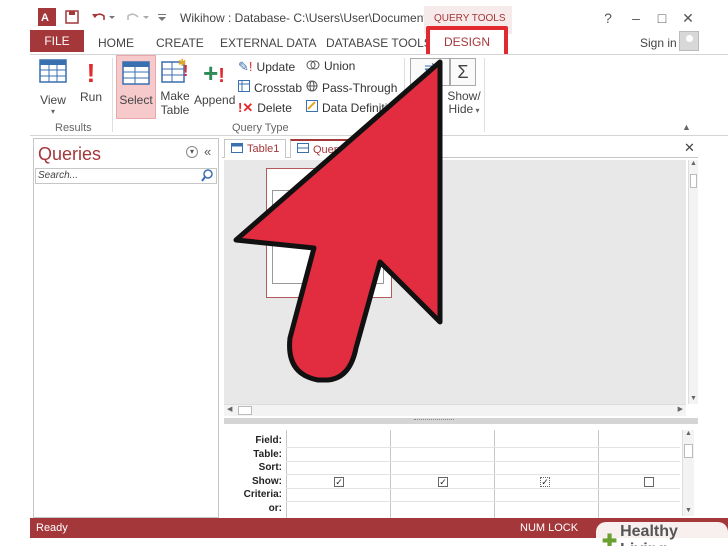  I want to click on grid-vertical-scrollbar: ▲ ▼, so click(688, 473).